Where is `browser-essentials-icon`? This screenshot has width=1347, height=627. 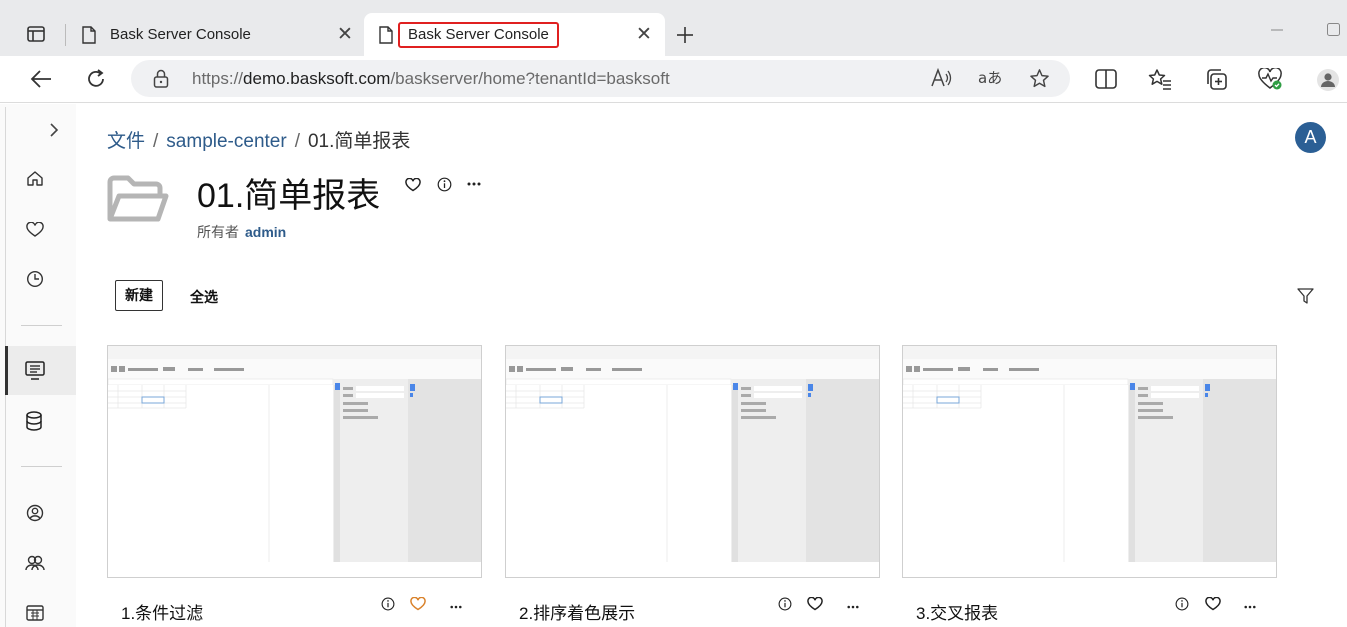
browser-essentials-icon is located at coordinates (1271, 80).